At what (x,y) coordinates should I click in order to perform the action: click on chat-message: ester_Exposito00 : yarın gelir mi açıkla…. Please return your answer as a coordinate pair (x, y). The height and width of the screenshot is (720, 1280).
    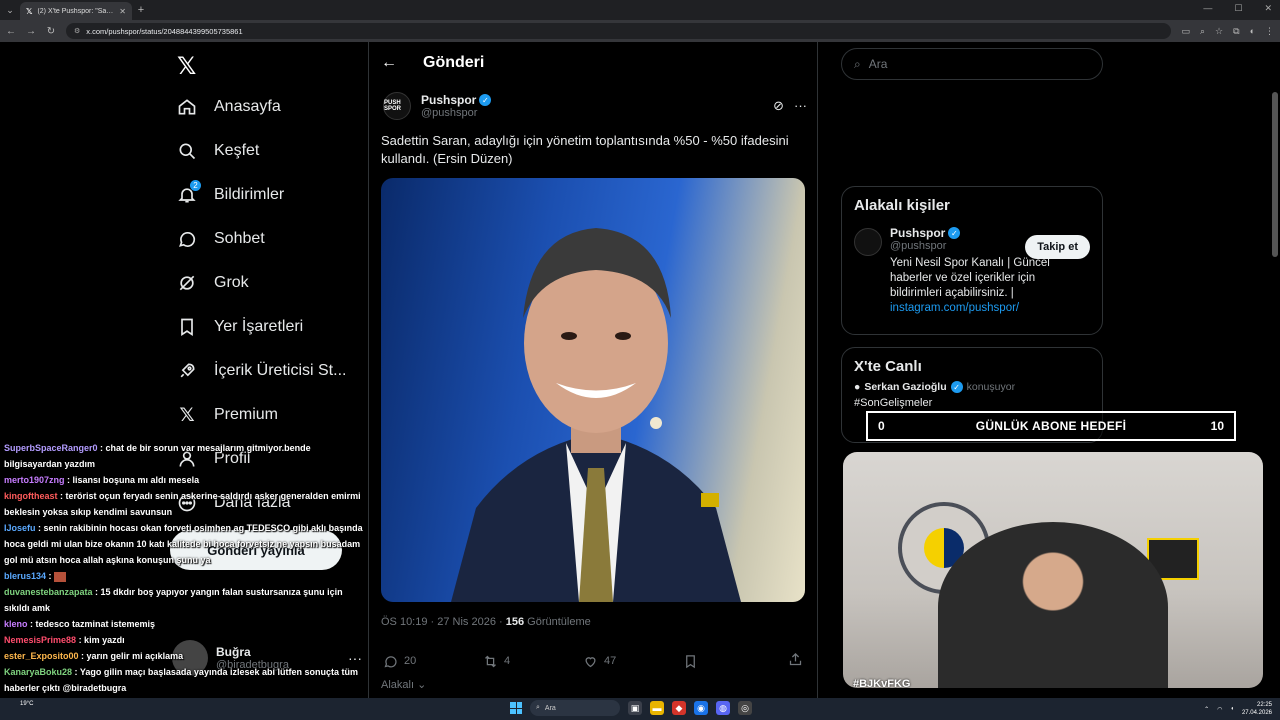
    Looking at the image, I should click on (187, 656).